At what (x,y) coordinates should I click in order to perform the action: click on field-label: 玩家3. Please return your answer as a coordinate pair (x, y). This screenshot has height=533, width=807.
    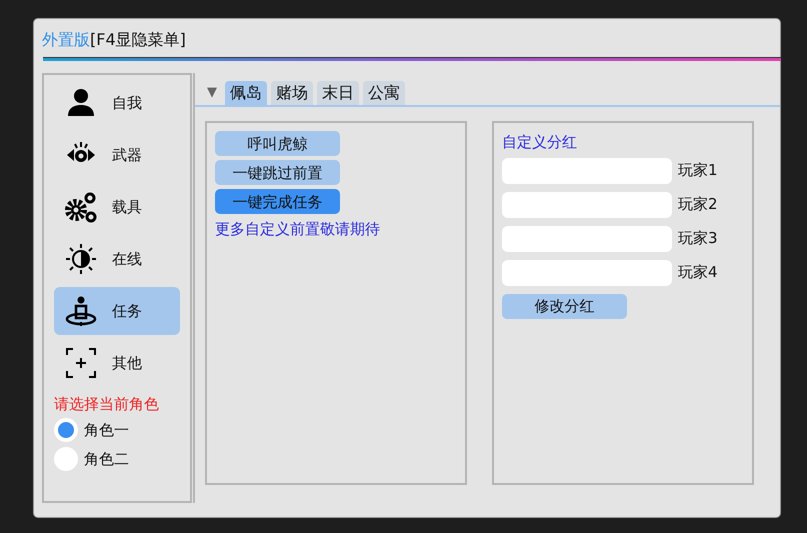
    Looking at the image, I should click on (698, 239).